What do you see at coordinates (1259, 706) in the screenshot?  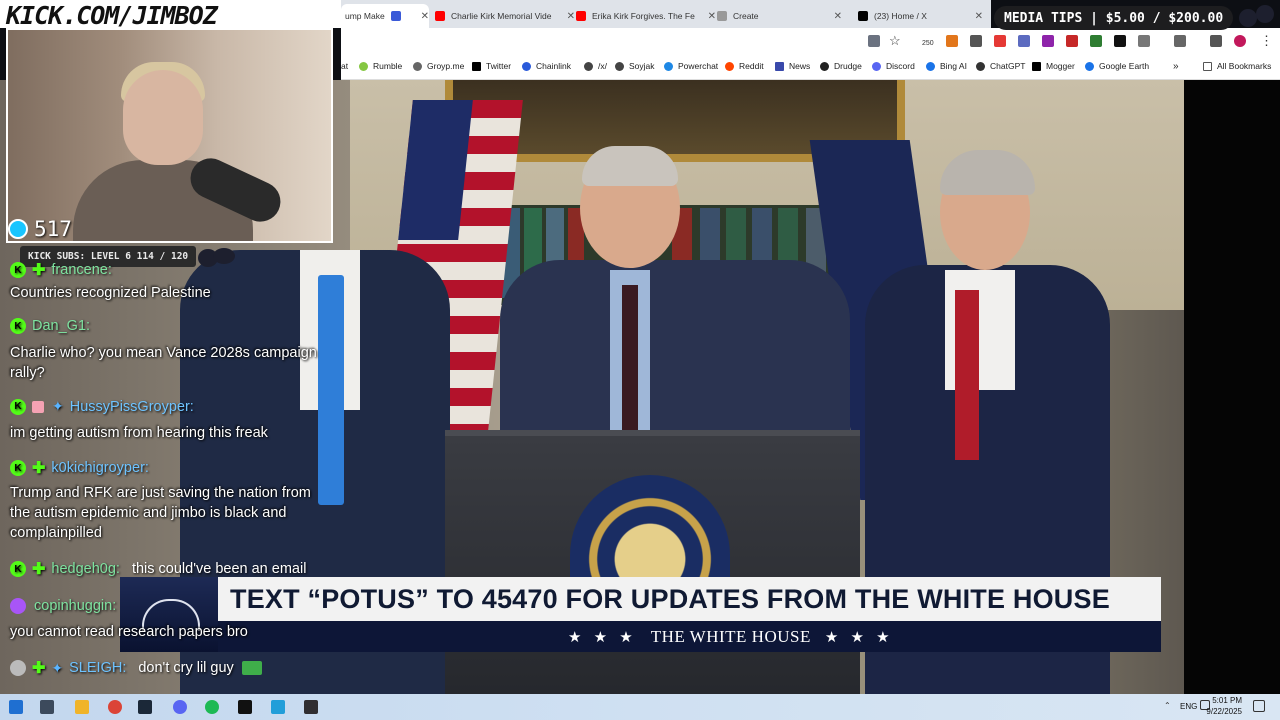 I see `notification-icon` at bounding box center [1259, 706].